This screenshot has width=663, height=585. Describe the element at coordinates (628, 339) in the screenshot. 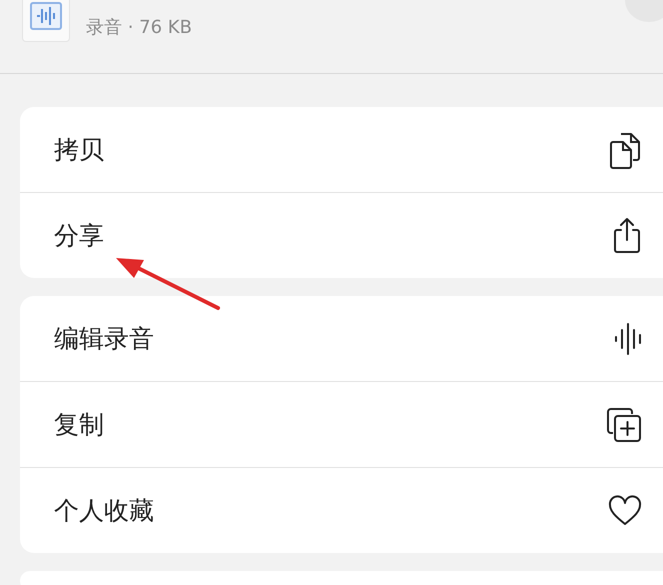

I see `waveform-icon` at that location.